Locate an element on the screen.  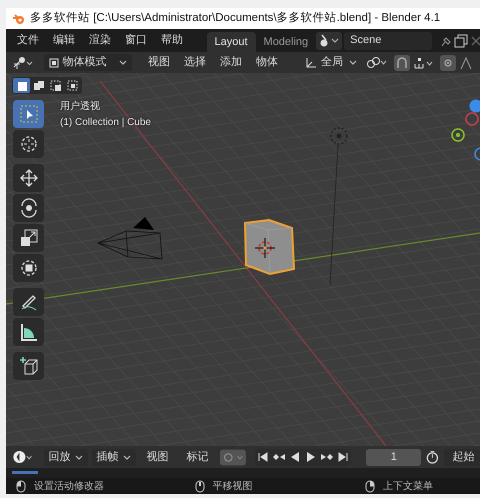
status-hint: 平移视图 is located at coordinates (232, 487).